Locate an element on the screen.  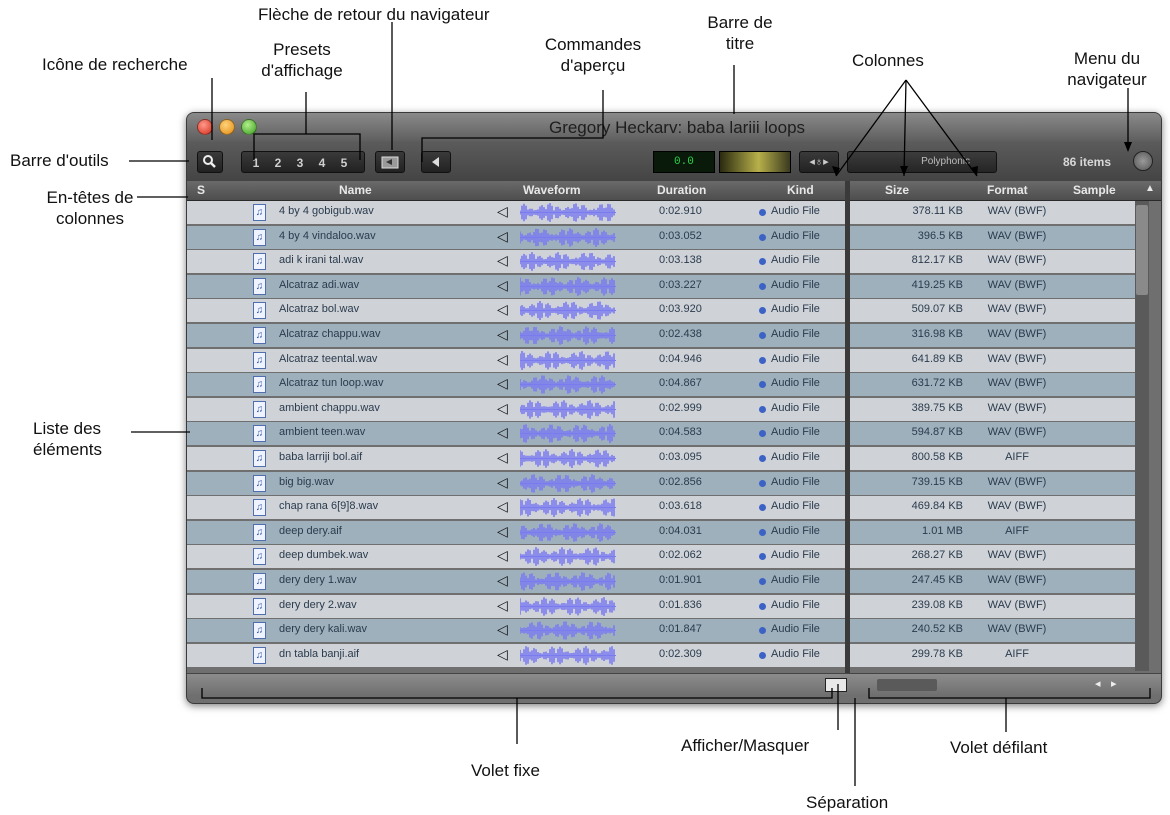
browser-menu-icon is located at coordinates (1143, 161).